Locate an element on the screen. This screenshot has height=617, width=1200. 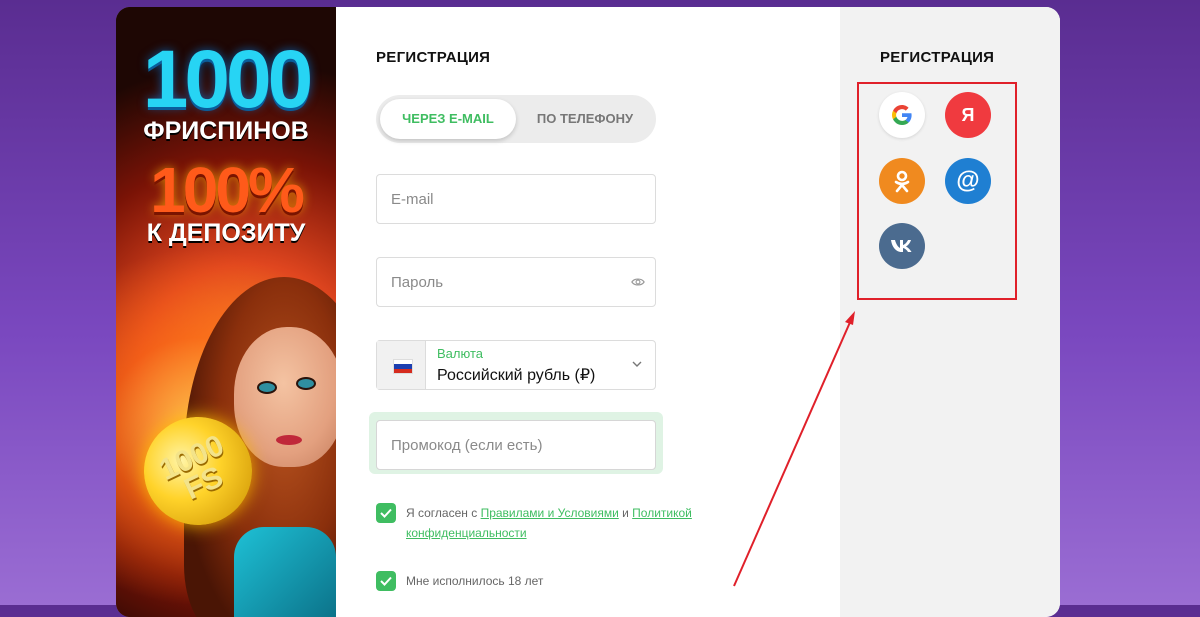
promo-field-wrapper is located at coordinates (516, 445).